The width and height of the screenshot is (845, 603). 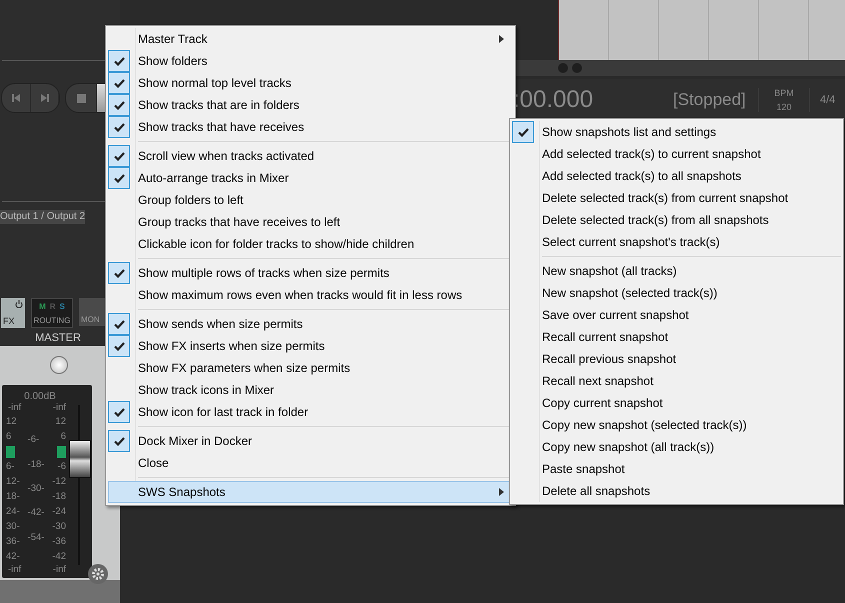 What do you see at coordinates (310, 390) in the screenshot?
I see `menu-item: Show track icons in Mixer` at bounding box center [310, 390].